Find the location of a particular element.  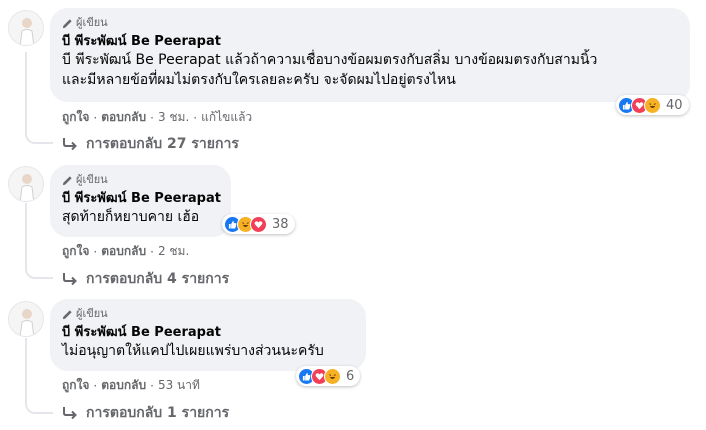

reaction-summary: 40 is located at coordinates (652, 105).